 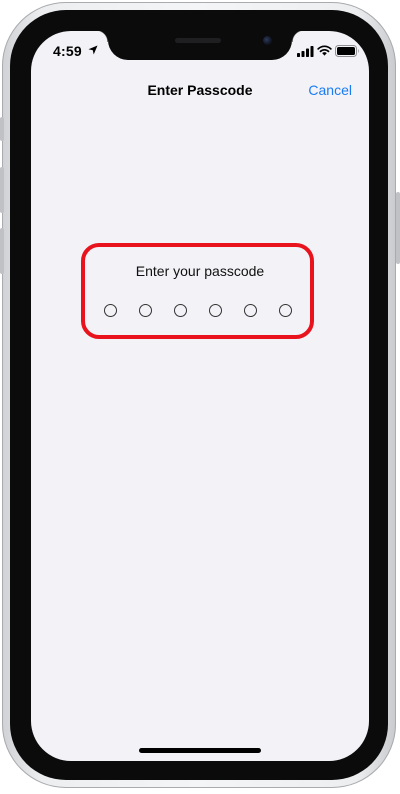 I want to click on silent-switch, so click(x=2, y=129).